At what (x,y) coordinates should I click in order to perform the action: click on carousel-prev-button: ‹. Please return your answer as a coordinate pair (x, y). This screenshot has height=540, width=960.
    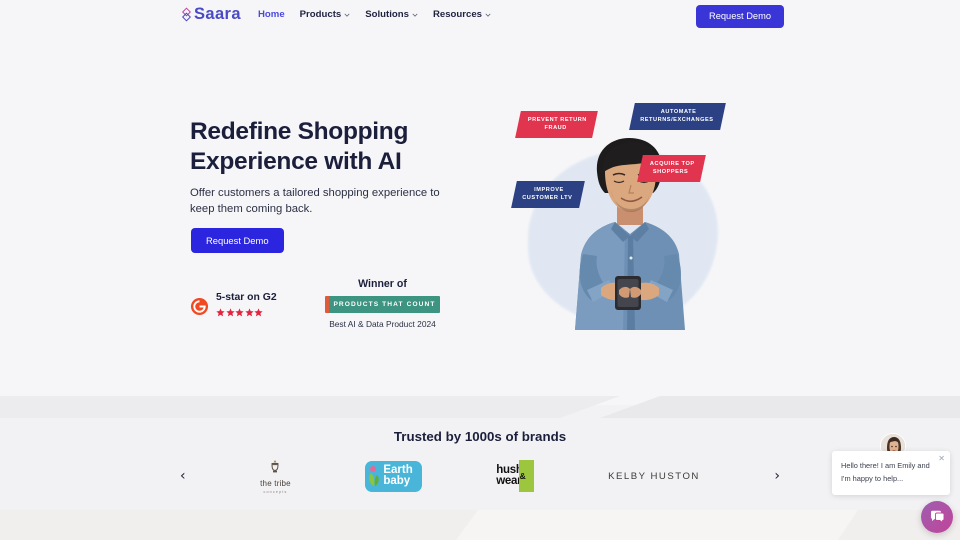
    Looking at the image, I should click on (183, 476).